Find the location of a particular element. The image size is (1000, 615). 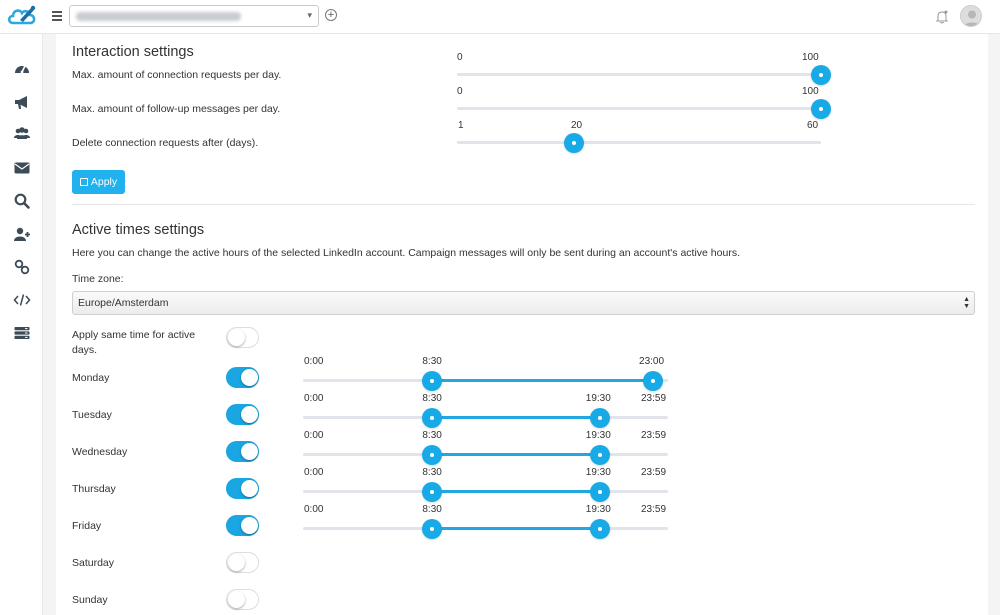

thursday-start-handle is located at coordinates (432, 492).